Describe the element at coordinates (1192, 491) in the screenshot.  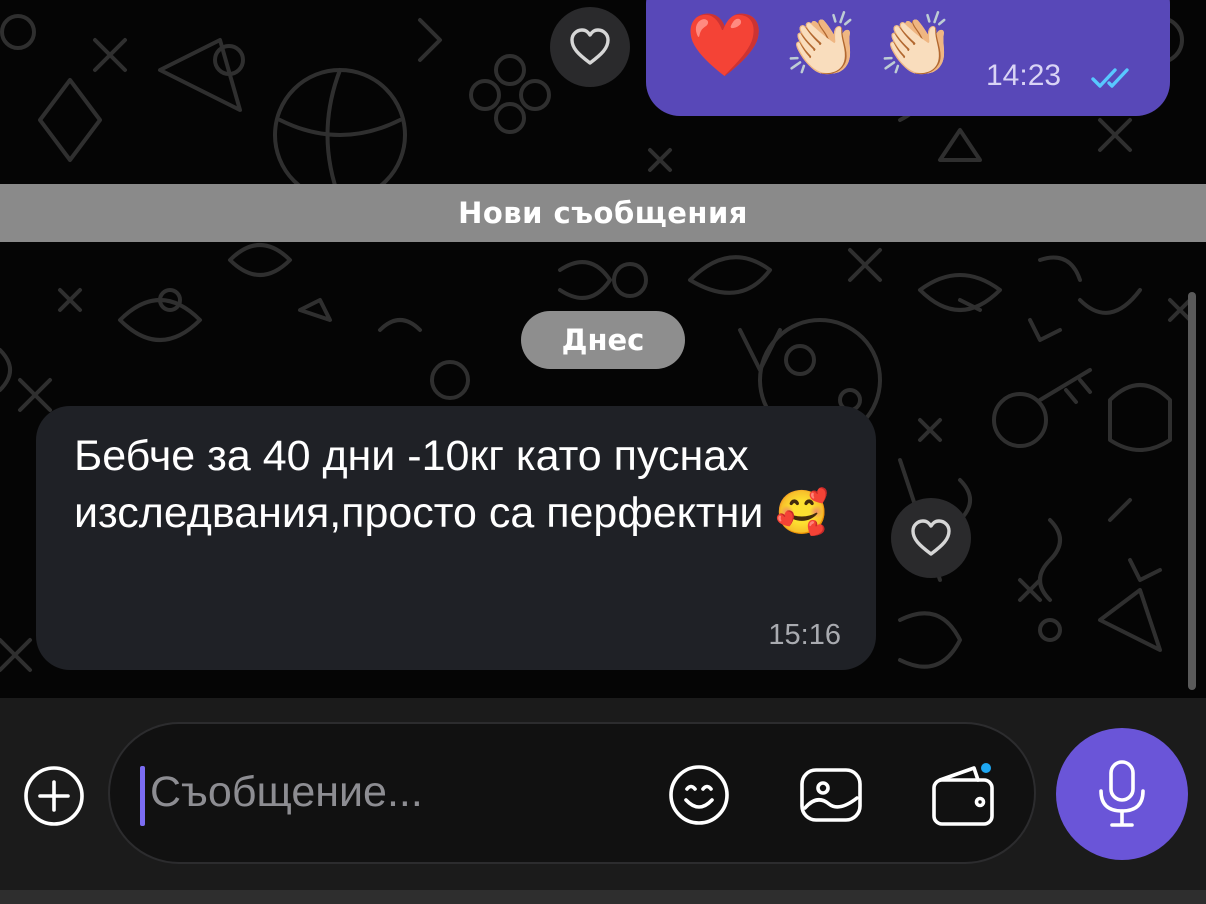
I see `chat-scrollbar` at that location.